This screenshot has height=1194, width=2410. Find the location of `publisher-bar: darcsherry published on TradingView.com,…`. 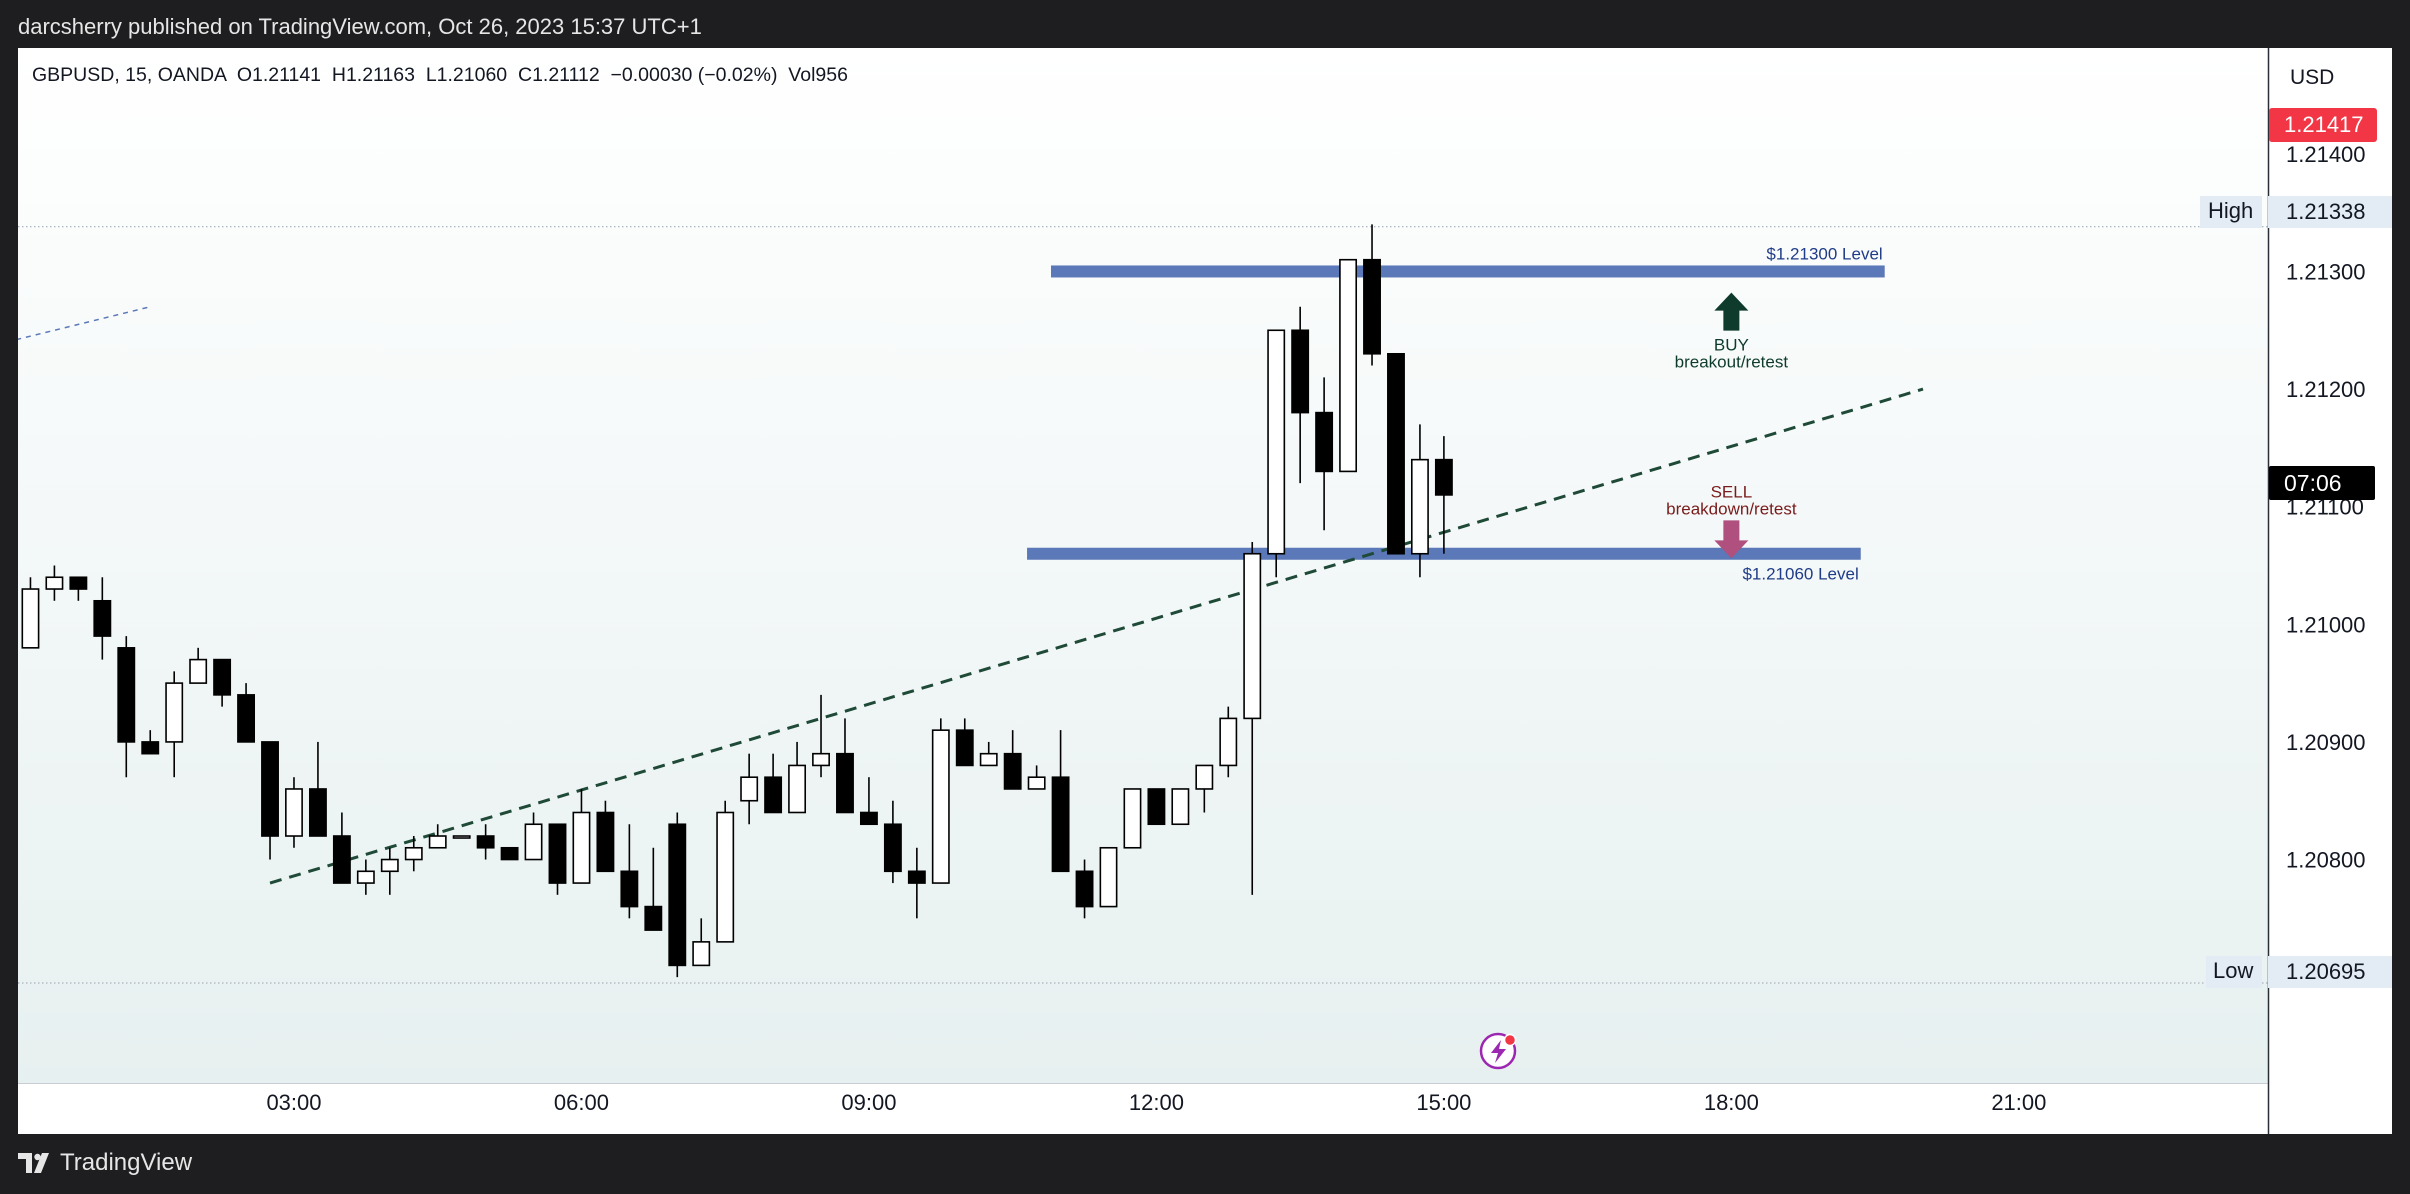

publisher-bar: darcsherry published on TradingView.com,… is located at coordinates (1205, 24).